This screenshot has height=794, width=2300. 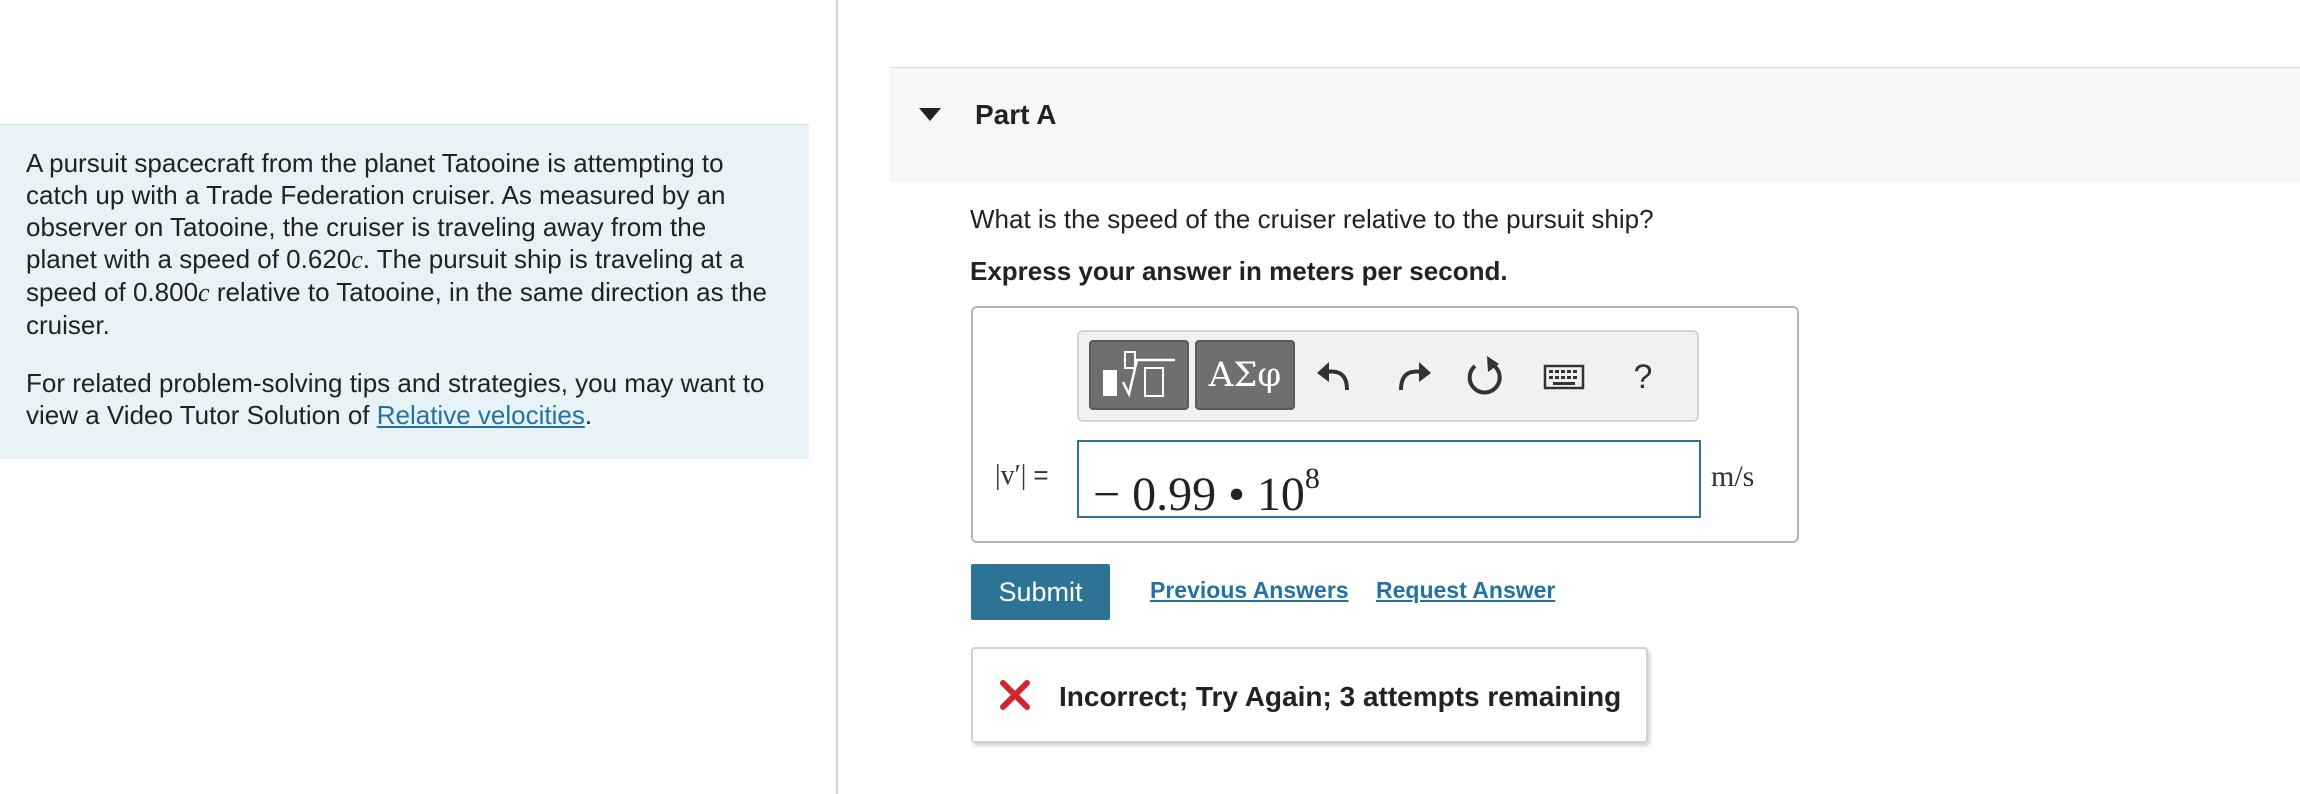 I want to click on previous-answers-link: Previous Answers, so click(x=1249, y=590).